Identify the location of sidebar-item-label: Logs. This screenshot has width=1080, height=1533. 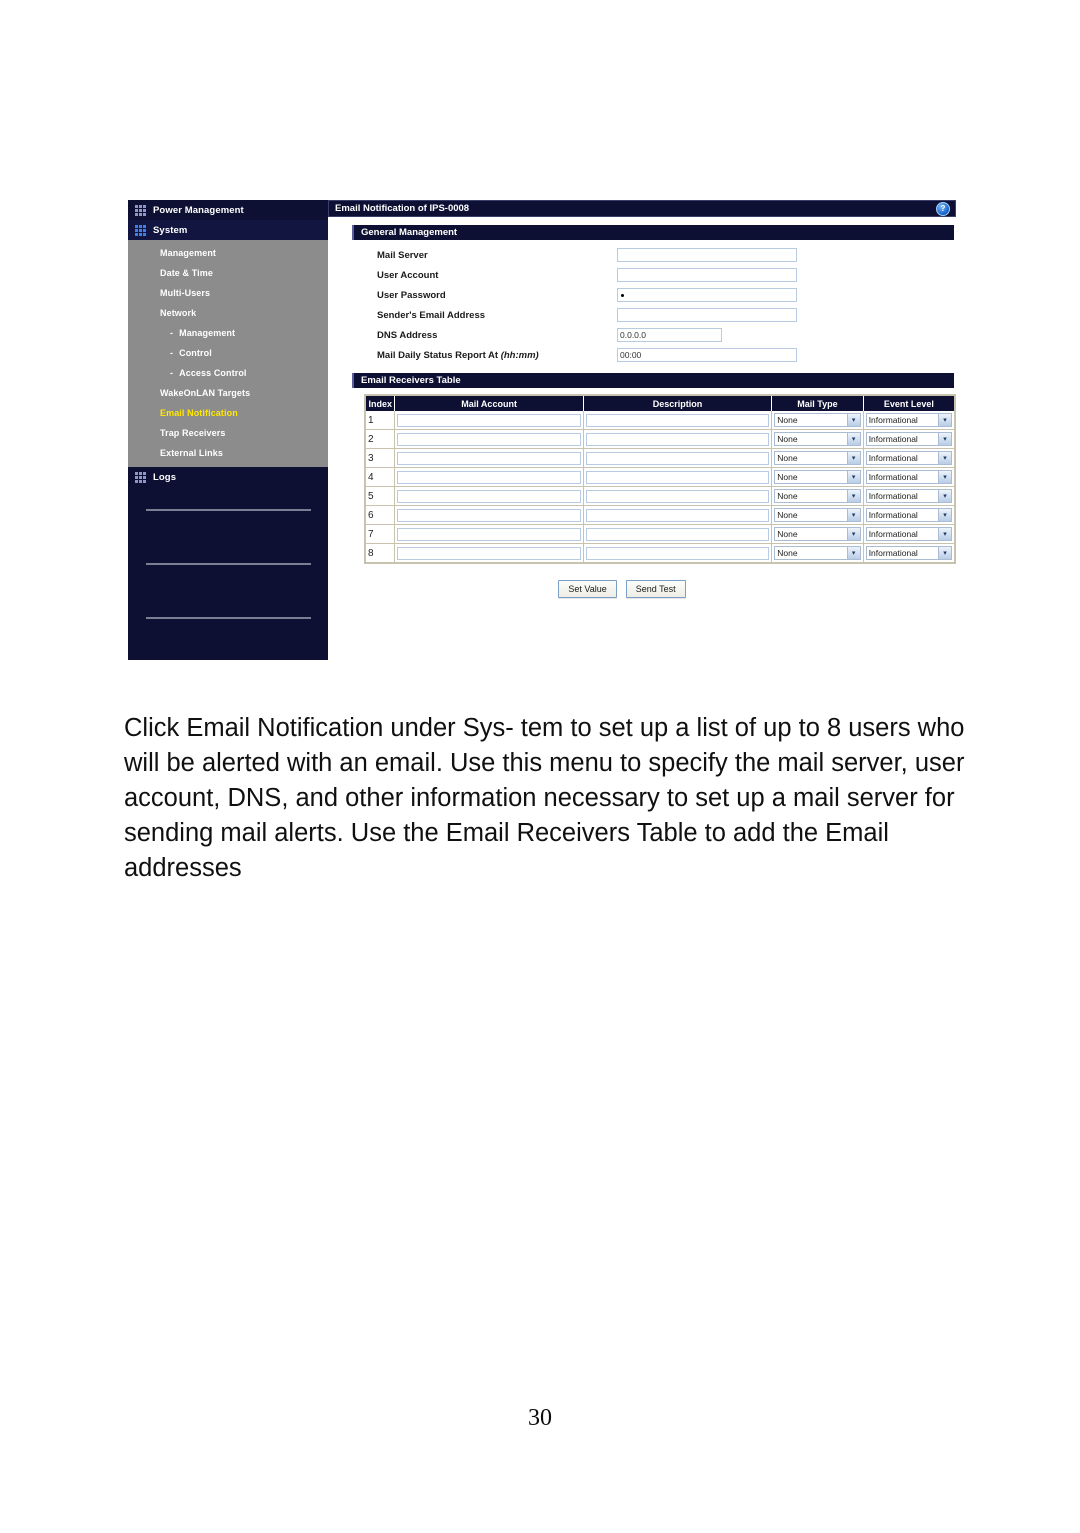
(165, 477).